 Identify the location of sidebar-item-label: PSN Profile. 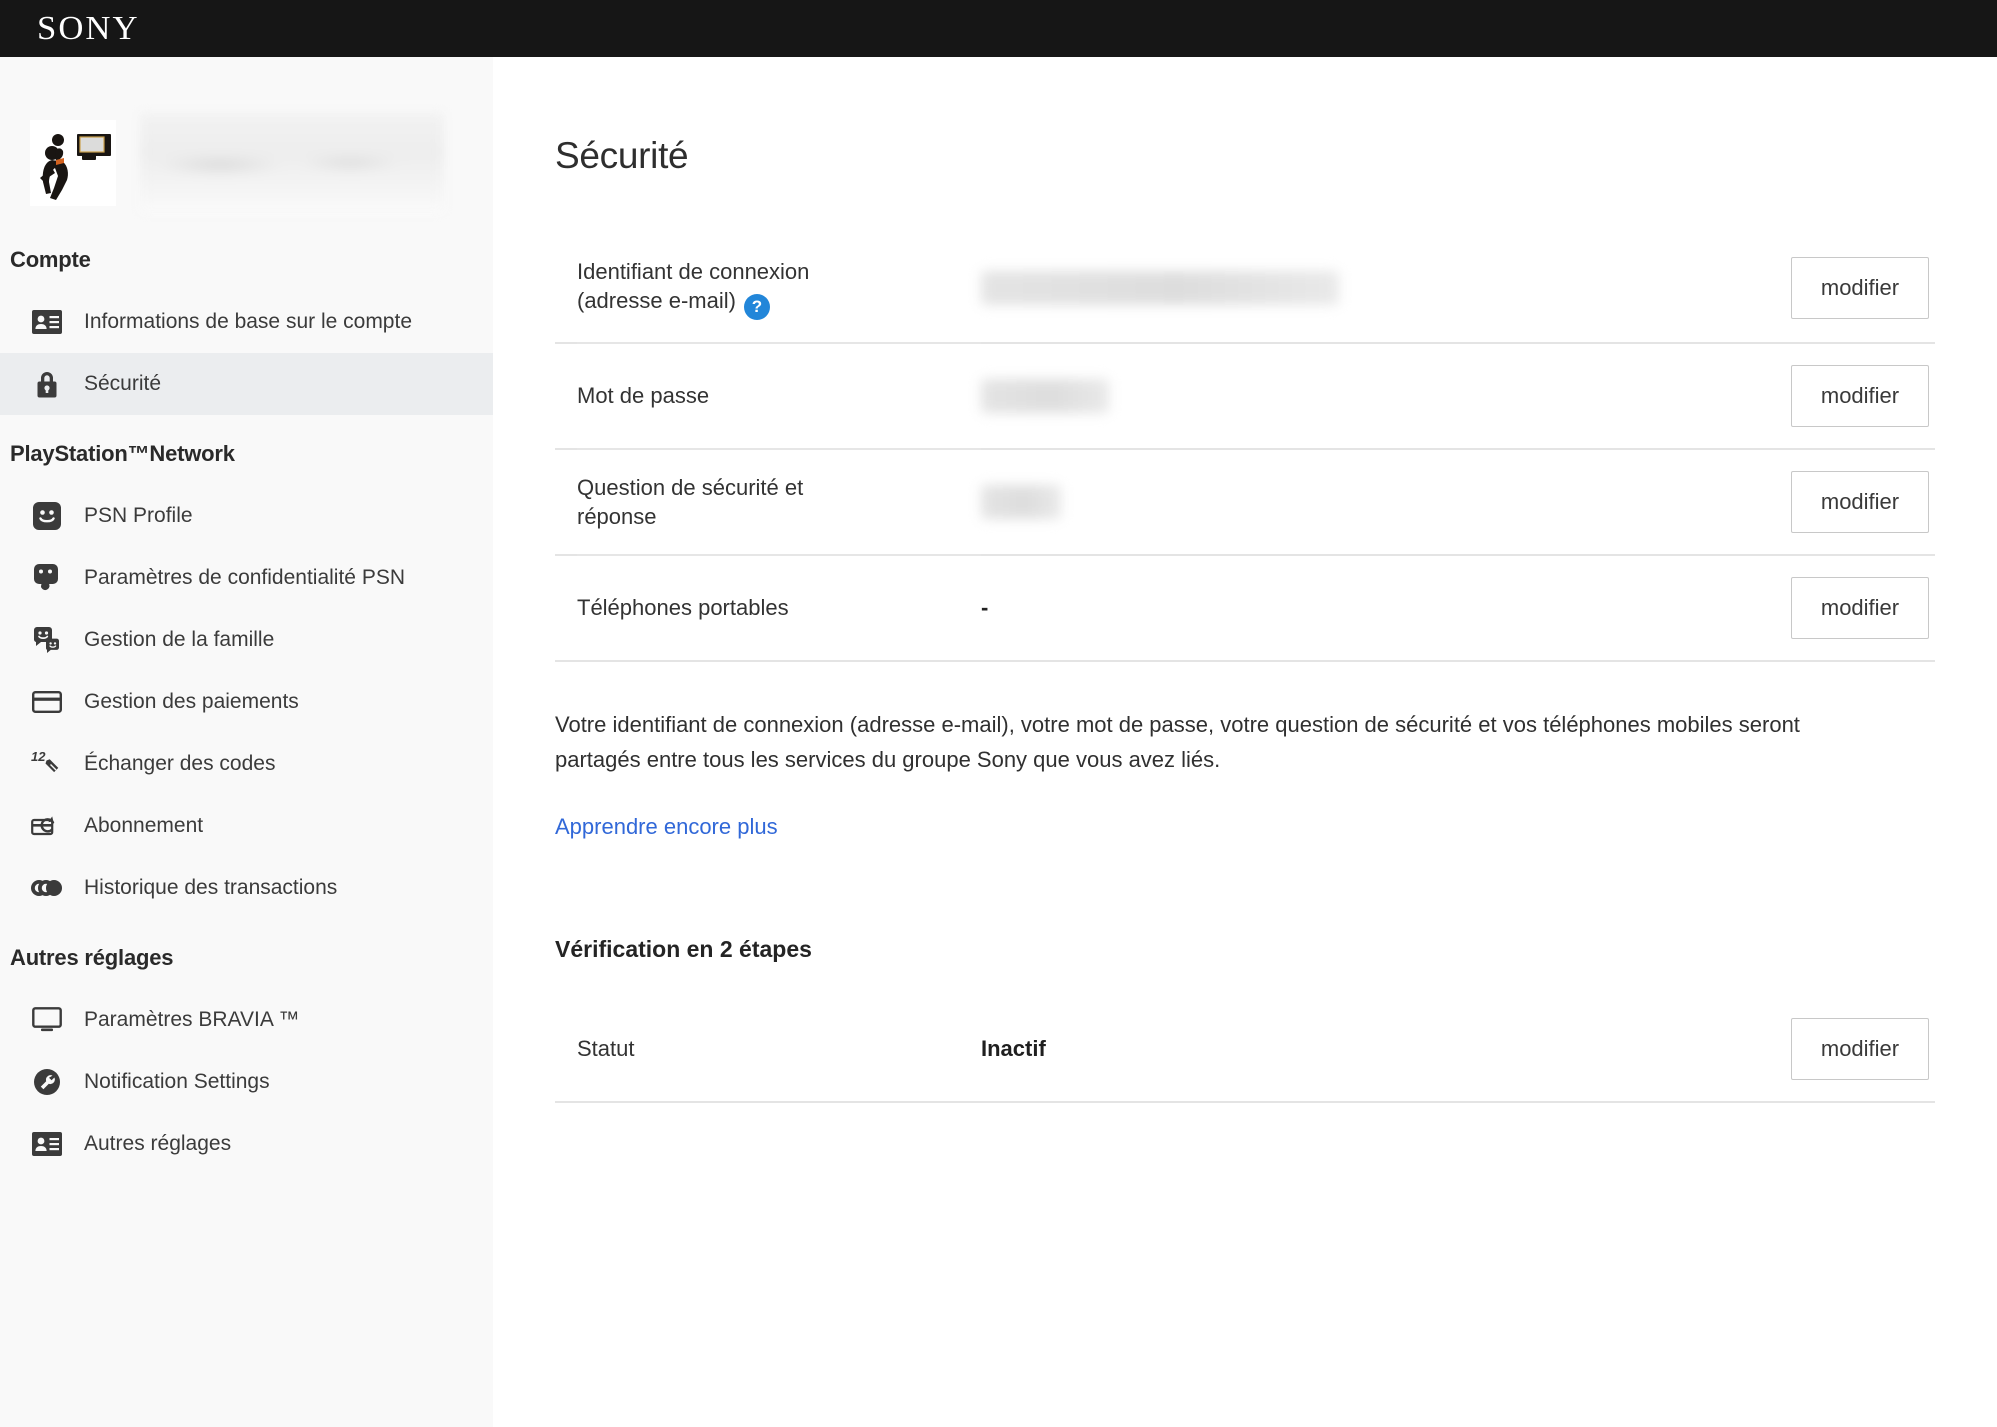
(138, 515).